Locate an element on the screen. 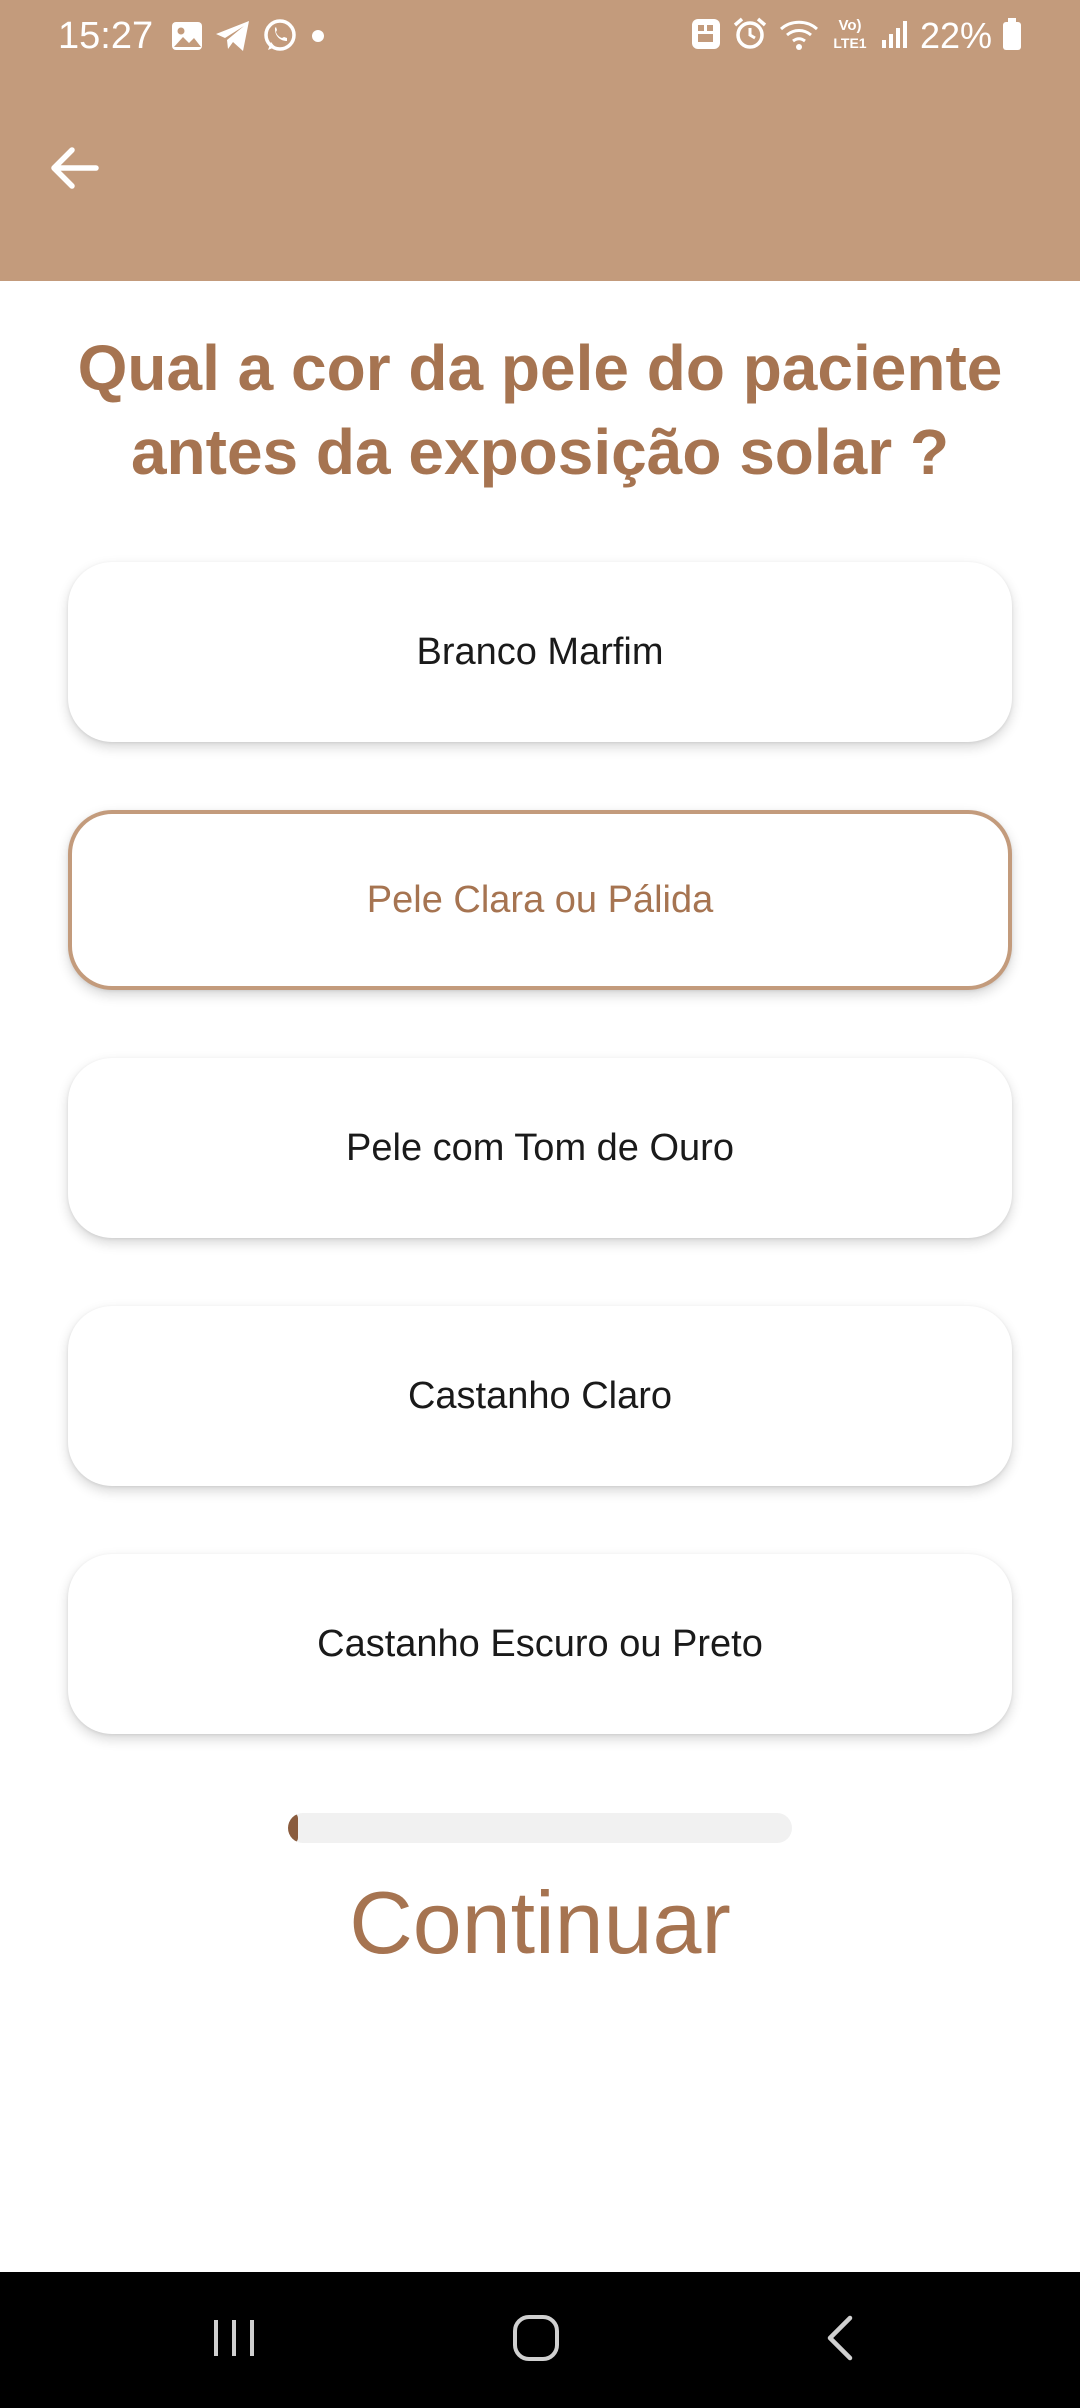 Image resolution: width=1080 pixels, height=2408 pixels. gallery-icon is located at coordinates (187, 38).